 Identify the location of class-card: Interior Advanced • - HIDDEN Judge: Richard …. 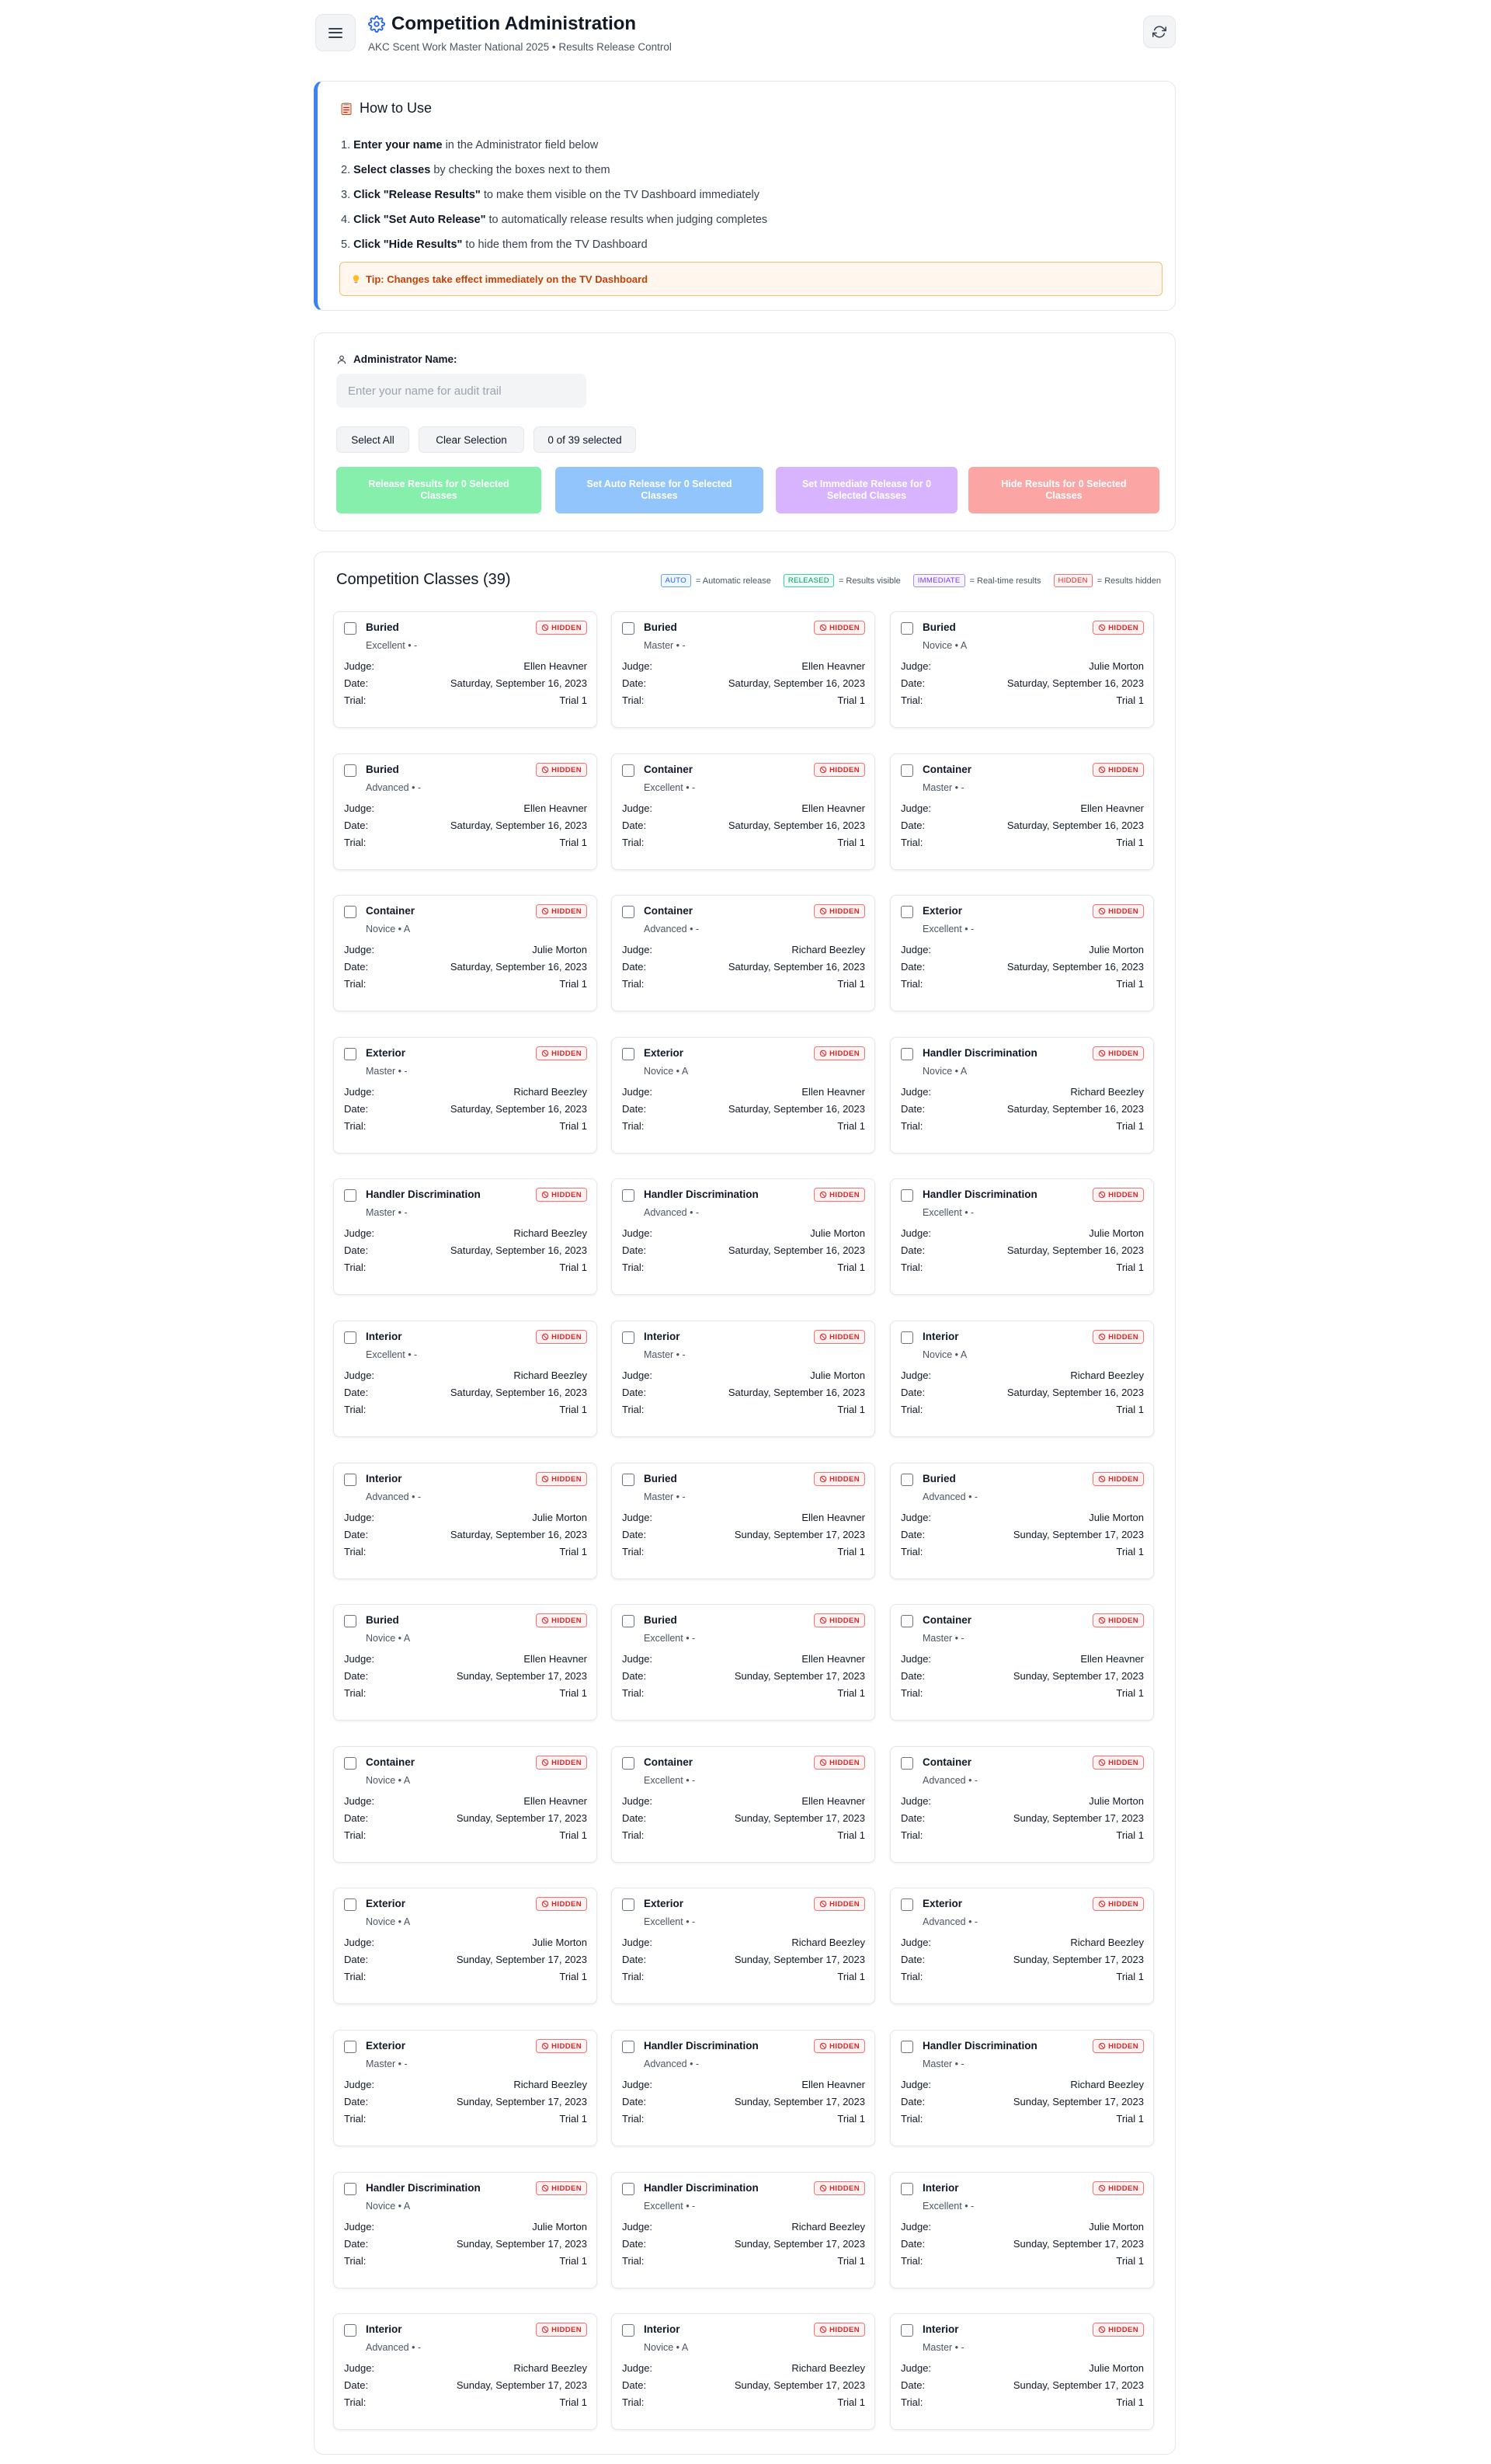
(465, 2371).